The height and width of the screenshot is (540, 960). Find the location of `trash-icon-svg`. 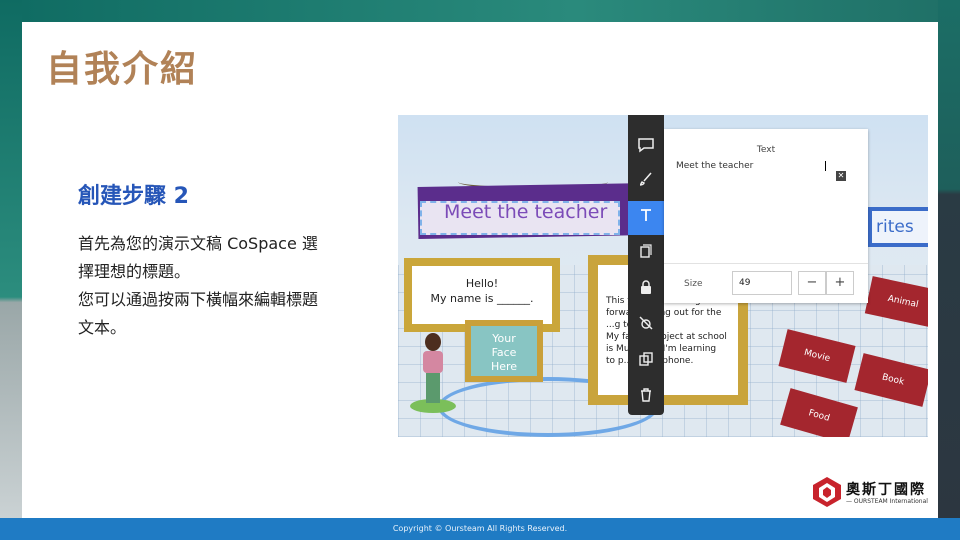

trash-icon-svg is located at coordinates (646, 395).